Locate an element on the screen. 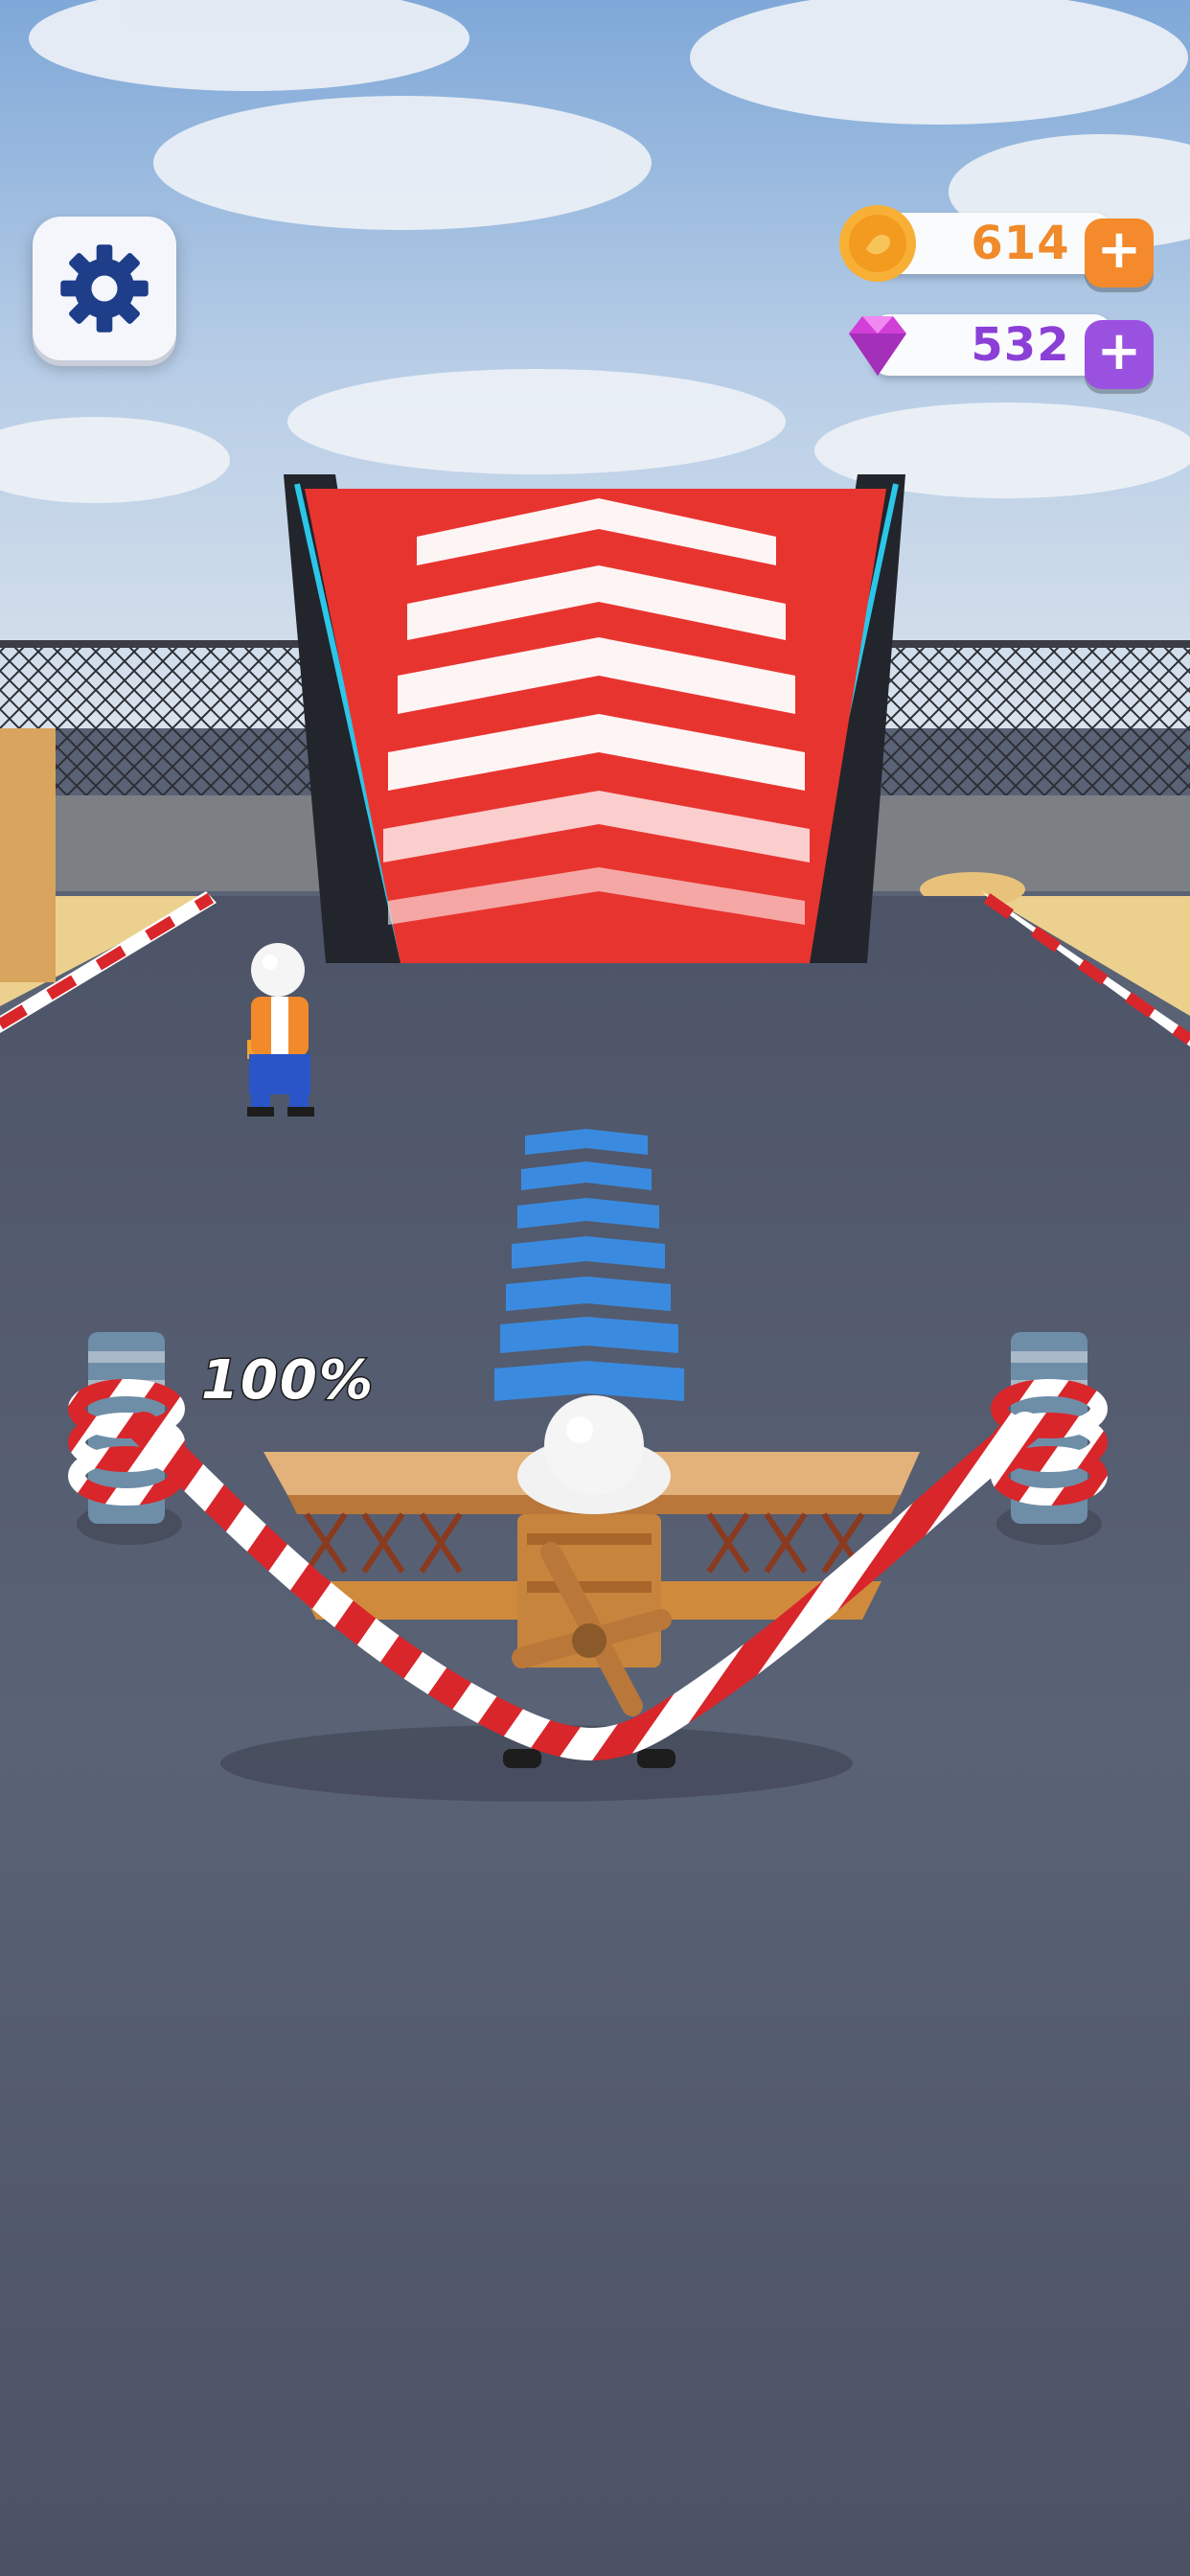 The height and width of the screenshot is (2576, 1190). gem-amount: 532 is located at coordinates (1020, 345).